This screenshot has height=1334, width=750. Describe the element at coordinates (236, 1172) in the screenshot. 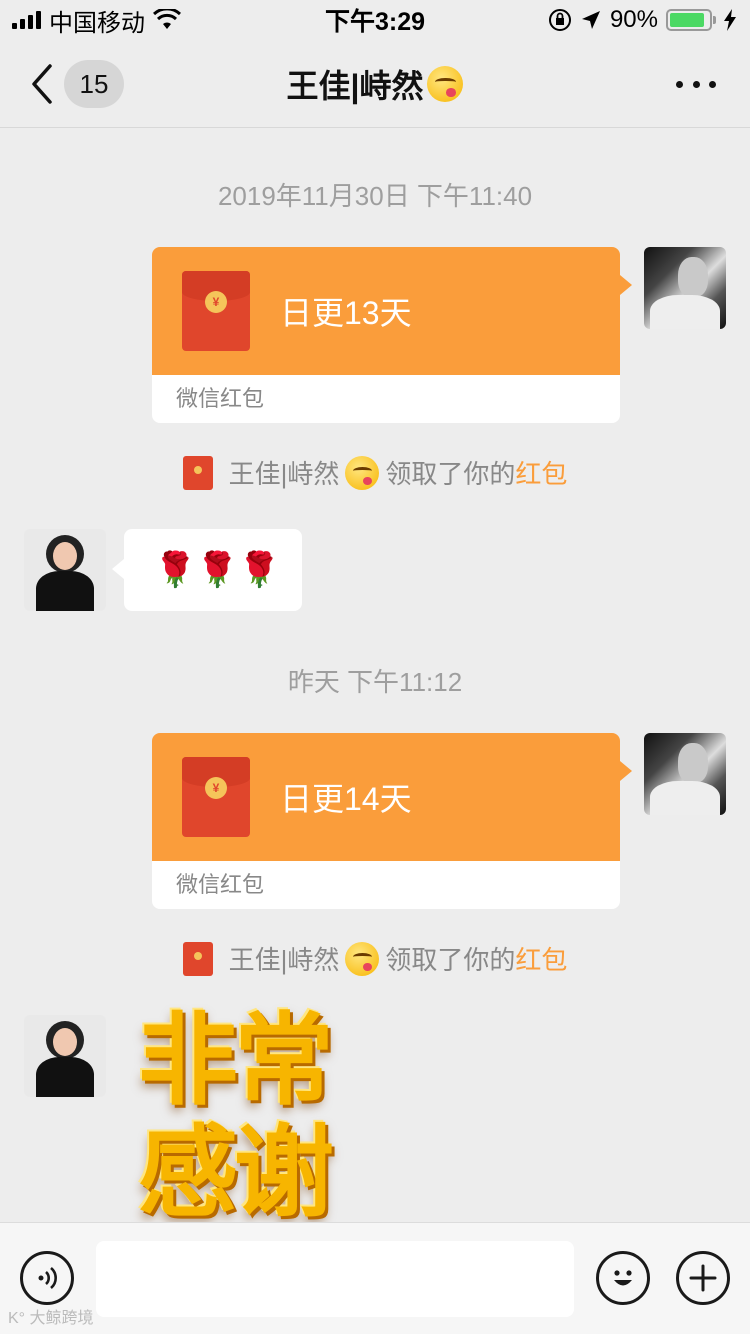

I see `sticker-text-line: 感谢` at that location.